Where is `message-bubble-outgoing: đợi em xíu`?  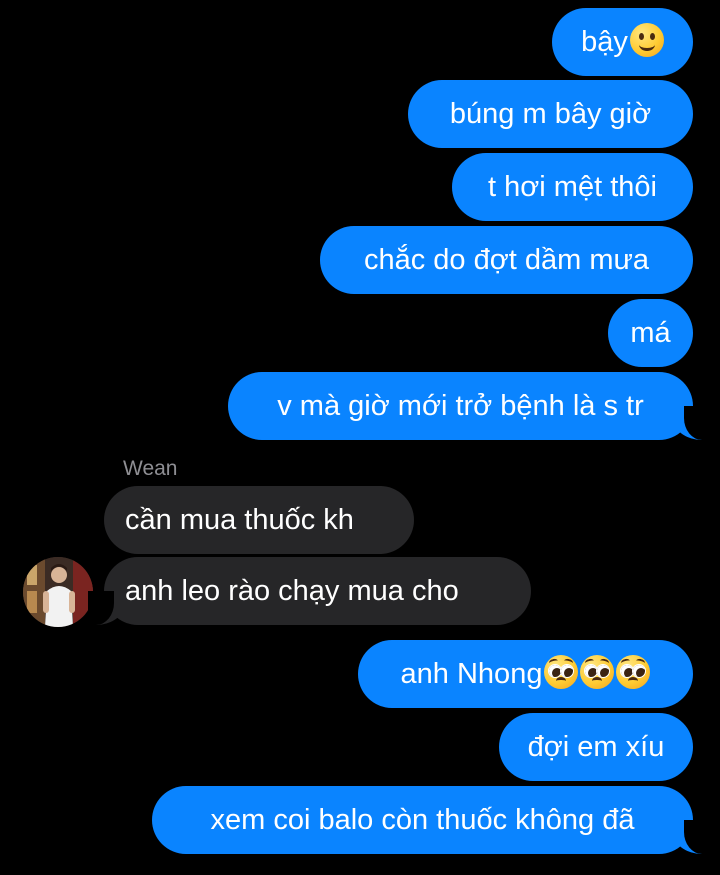
message-bubble-outgoing: đợi em xíu is located at coordinates (596, 747).